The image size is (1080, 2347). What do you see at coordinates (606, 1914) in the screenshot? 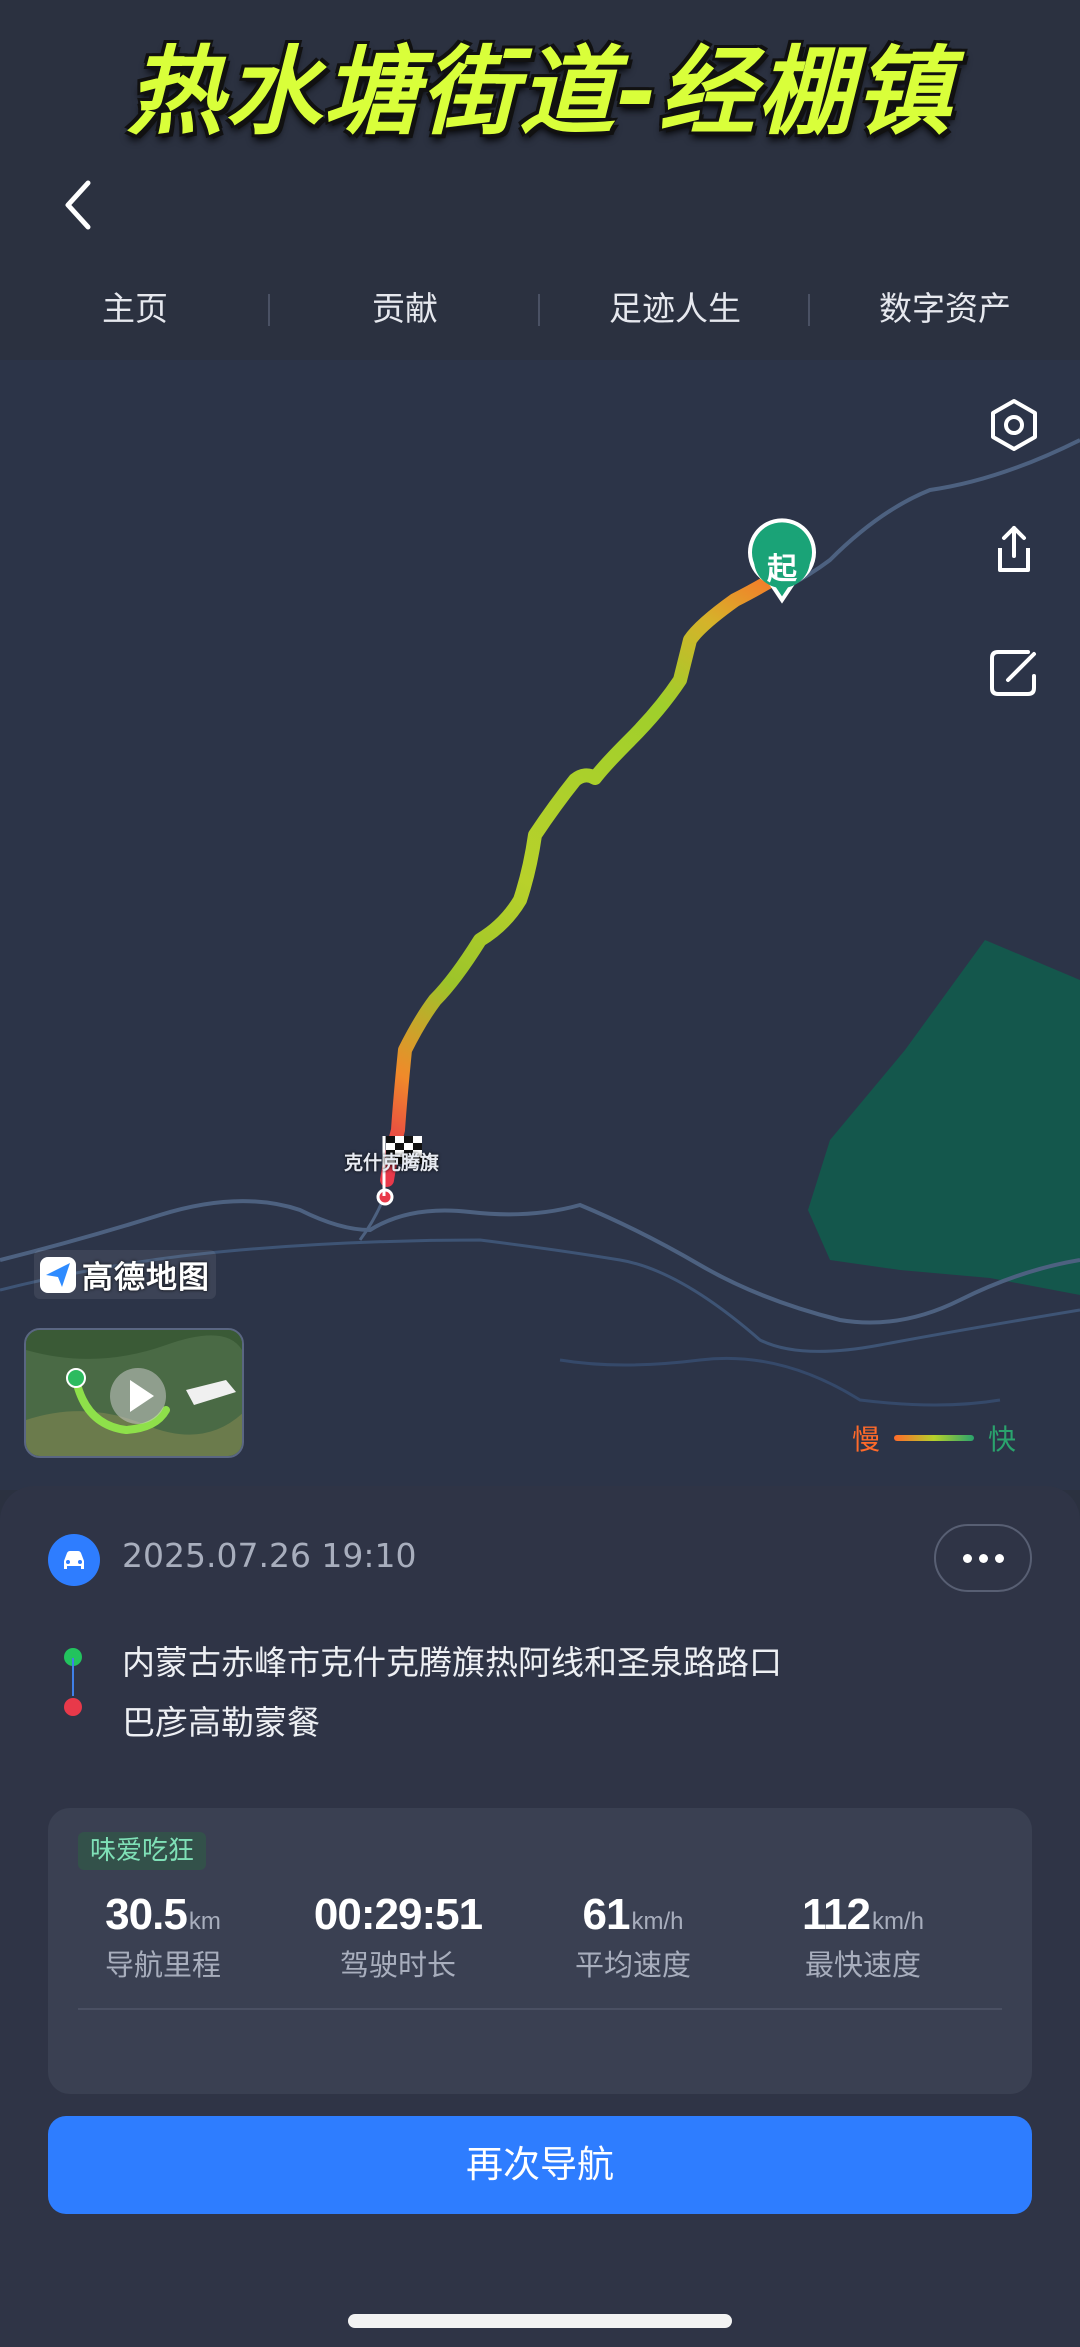
I see `stat-value: 61` at bounding box center [606, 1914].